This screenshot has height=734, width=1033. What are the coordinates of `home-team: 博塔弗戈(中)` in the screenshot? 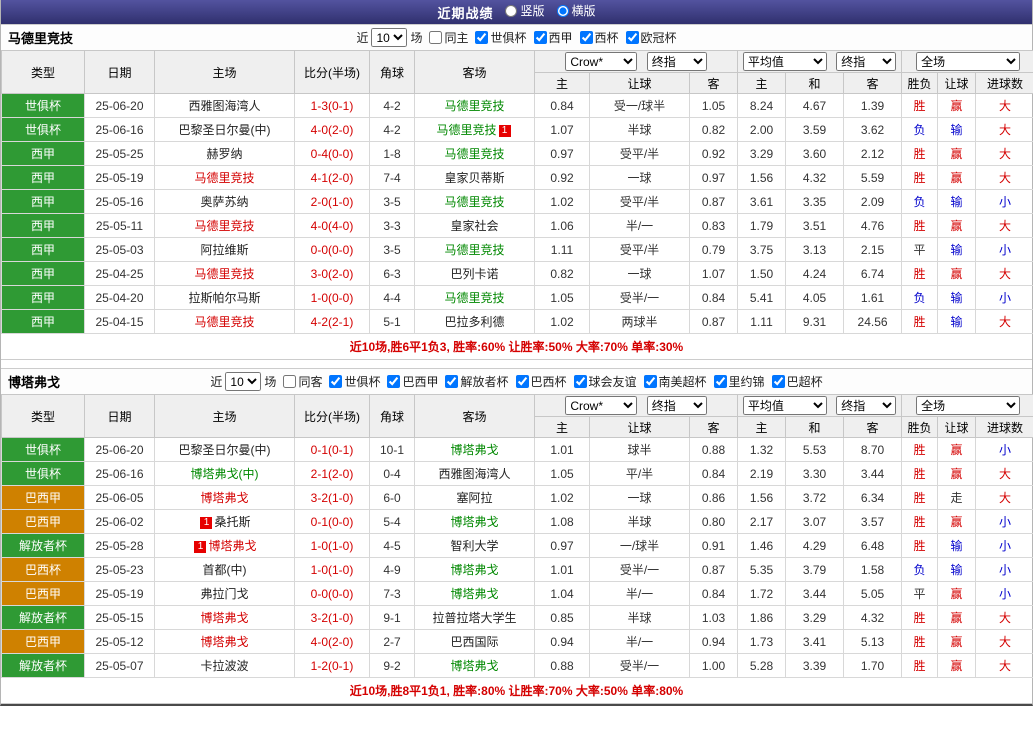 It's located at (224, 473).